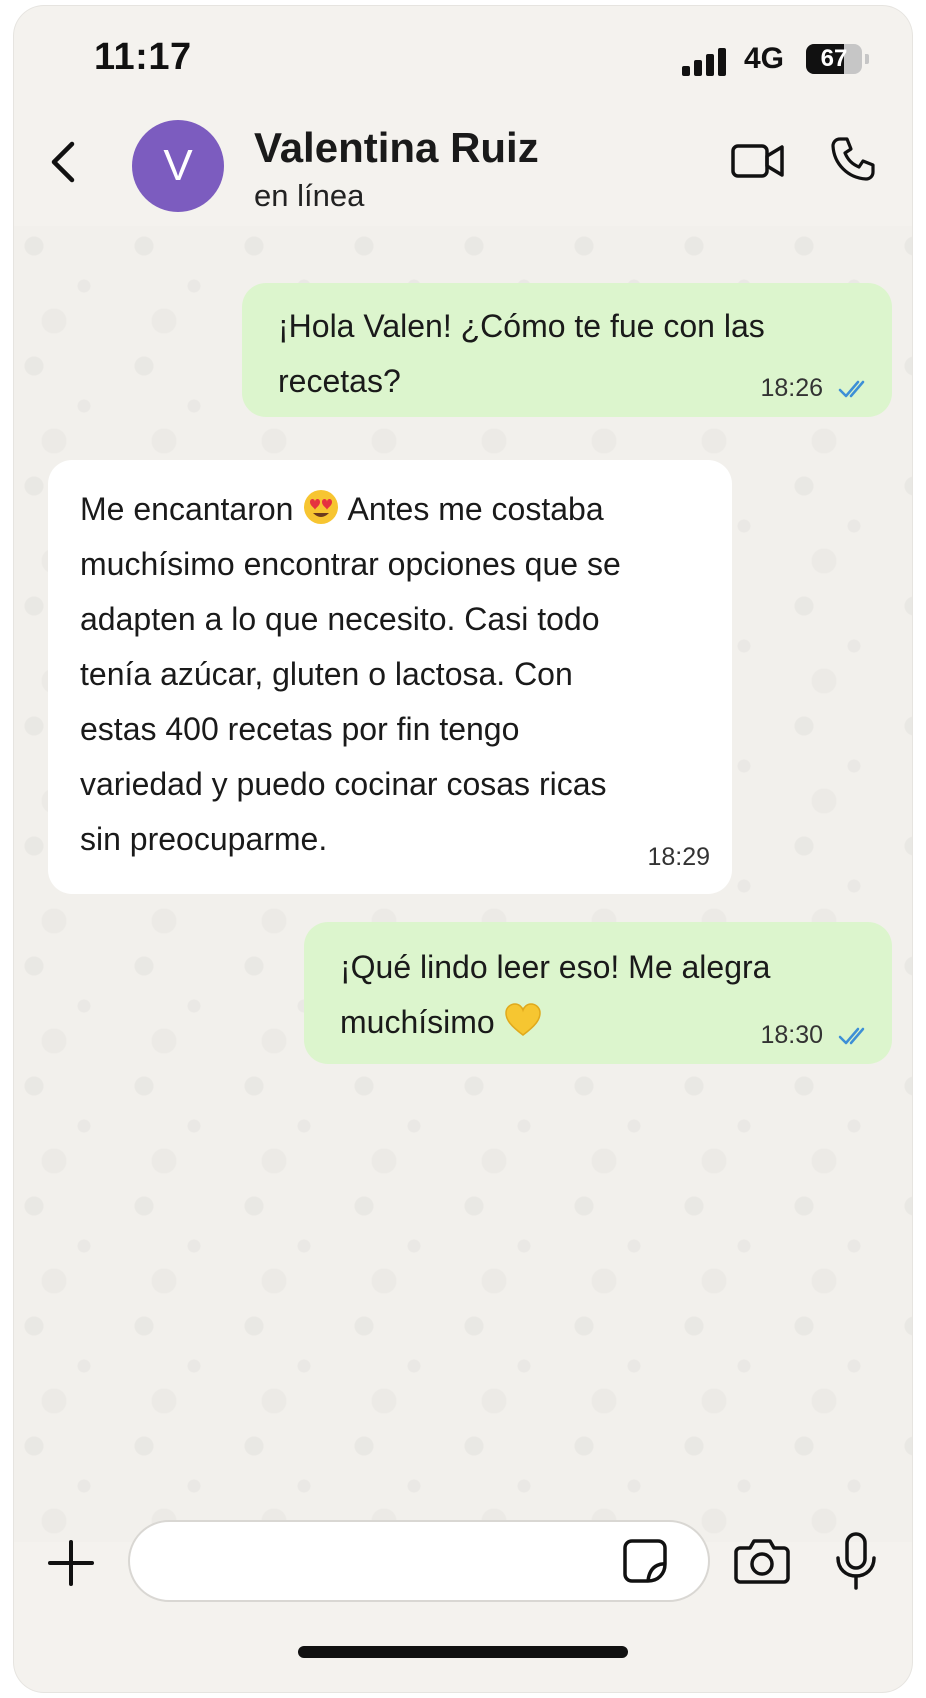 Image resolution: width=926 pixels, height=1698 pixels. I want to click on sticker-button, so click(645, 1561).